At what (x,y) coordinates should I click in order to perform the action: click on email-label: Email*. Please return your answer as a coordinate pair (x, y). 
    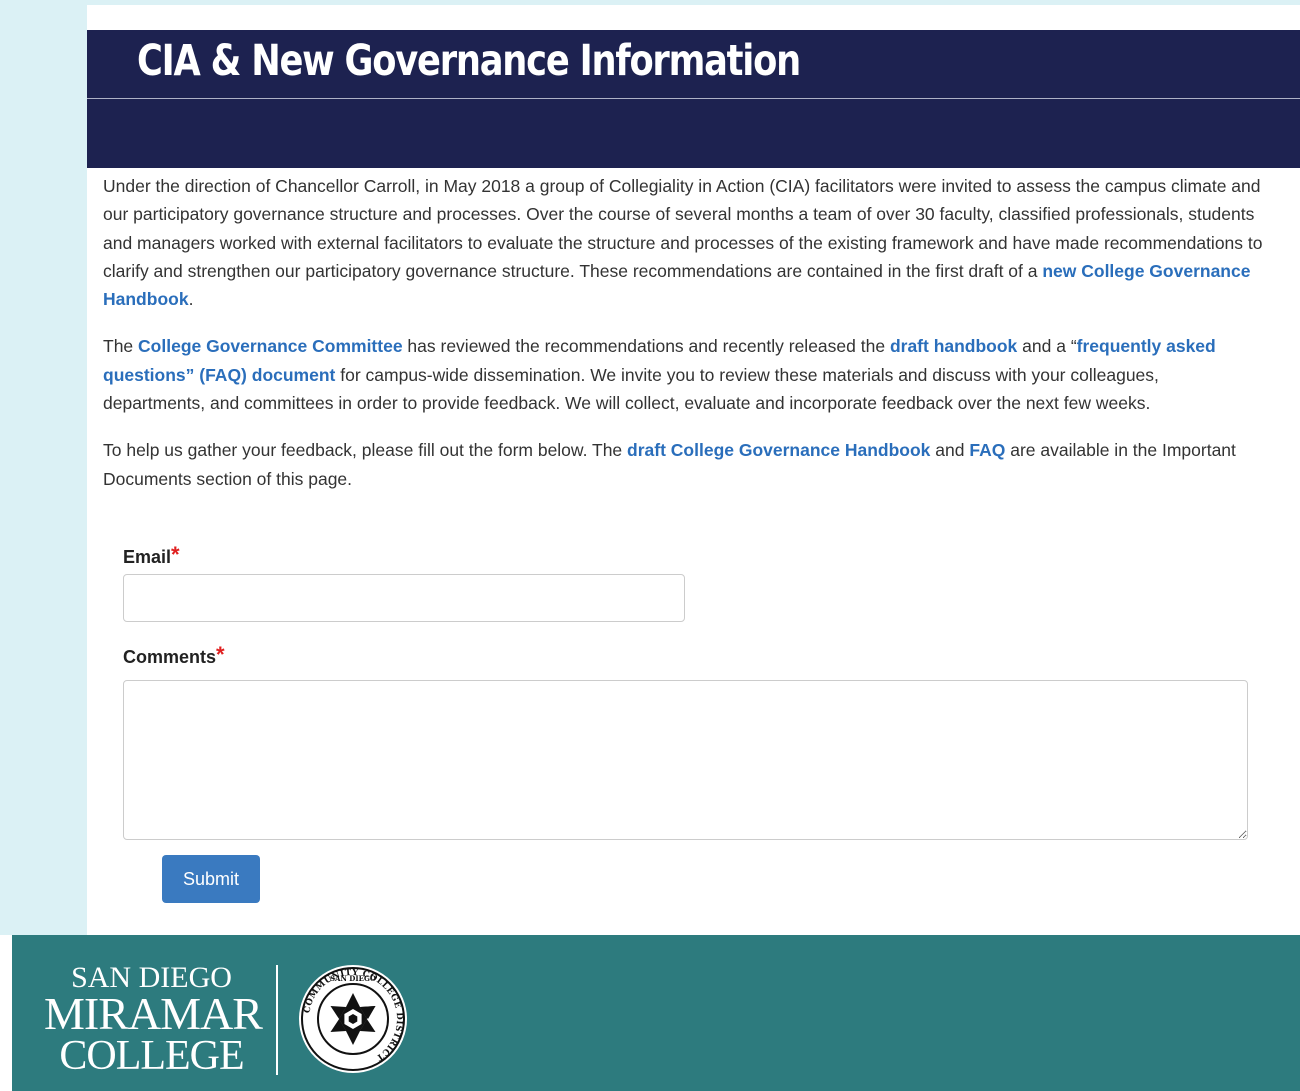
    Looking at the image, I should click on (693, 557).